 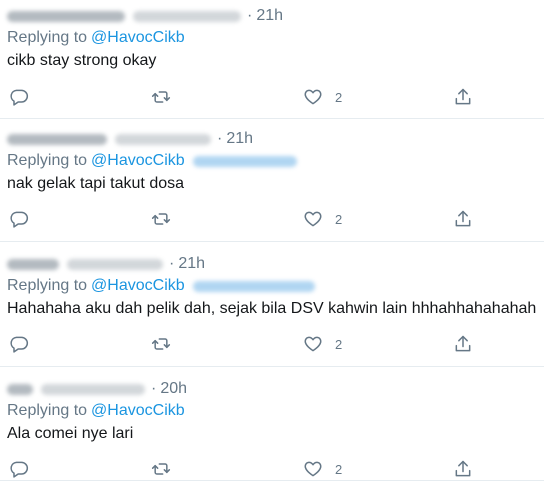 I want to click on tweet-header: · 20h, so click(x=271, y=389).